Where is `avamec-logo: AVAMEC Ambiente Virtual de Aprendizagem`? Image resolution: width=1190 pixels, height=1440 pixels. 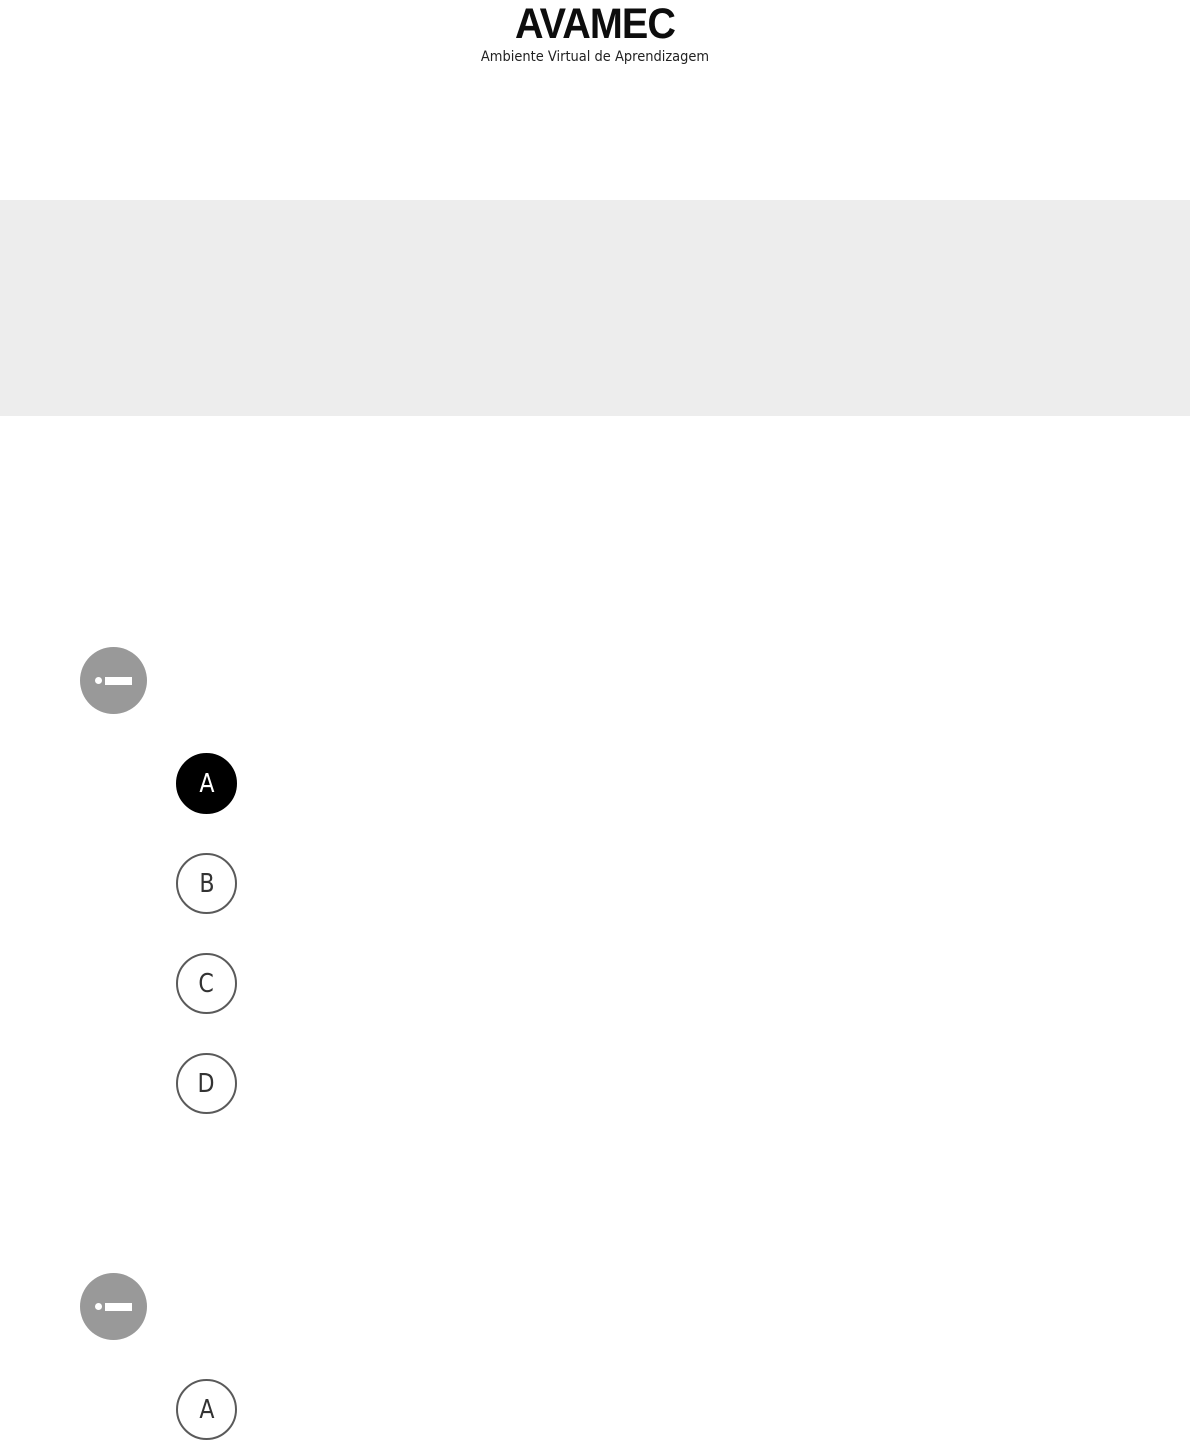 avamec-logo: AVAMEC Ambiente Virtual de Aprendizagem is located at coordinates (595, 33).